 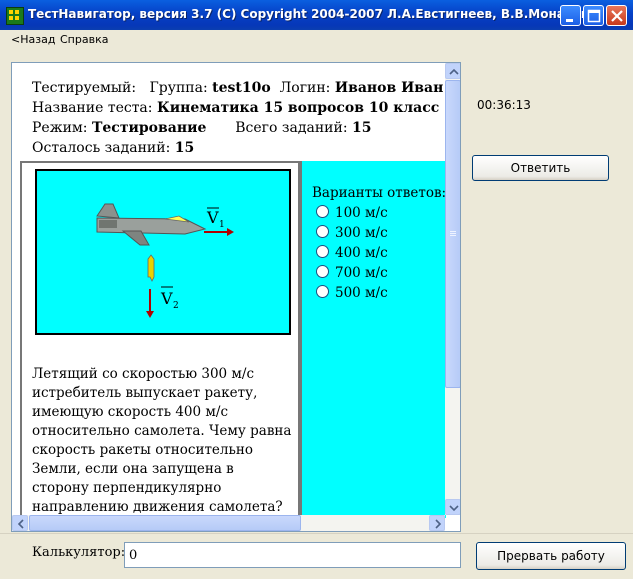 What do you see at coordinates (222, 225) in the screenshot?
I see `v1-subscript: 1` at bounding box center [222, 225].